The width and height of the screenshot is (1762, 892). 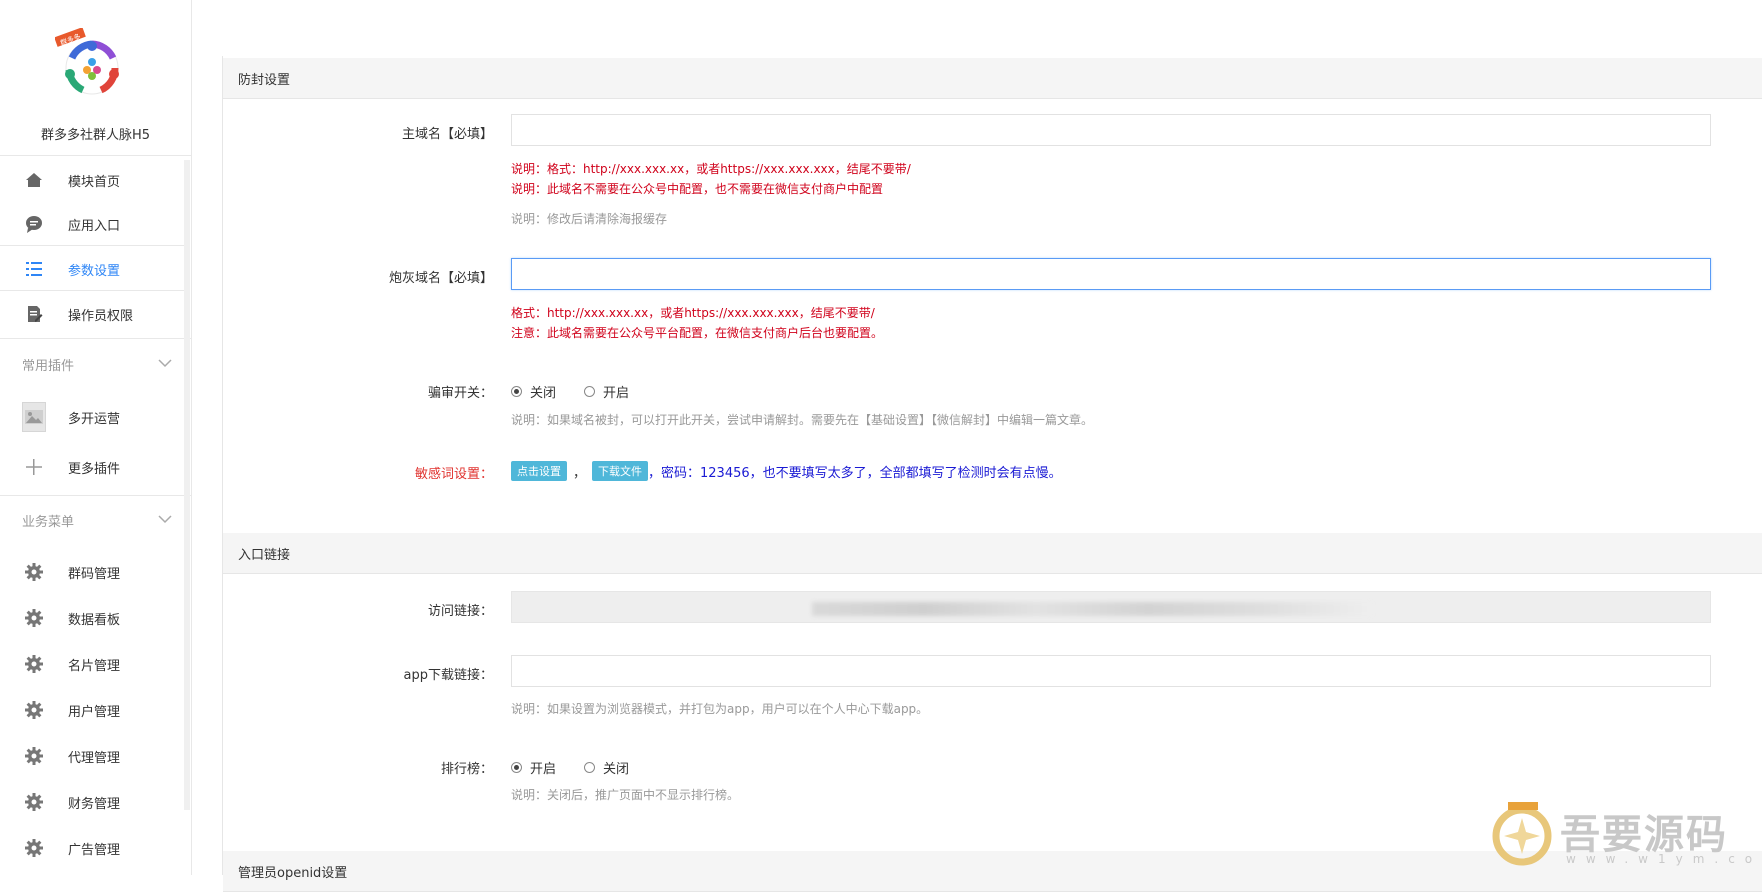 What do you see at coordinates (34, 180) in the screenshot?
I see `home-icon` at bounding box center [34, 180].